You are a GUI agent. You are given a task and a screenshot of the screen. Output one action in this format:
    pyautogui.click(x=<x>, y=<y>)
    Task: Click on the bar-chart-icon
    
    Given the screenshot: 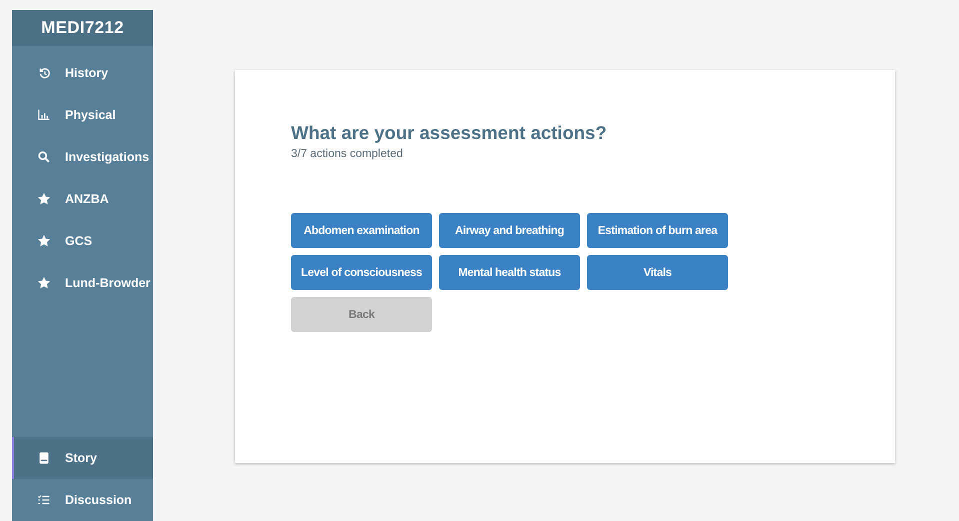 What is the action you would take?
    pyautogui.click(x=44, y=115)
    